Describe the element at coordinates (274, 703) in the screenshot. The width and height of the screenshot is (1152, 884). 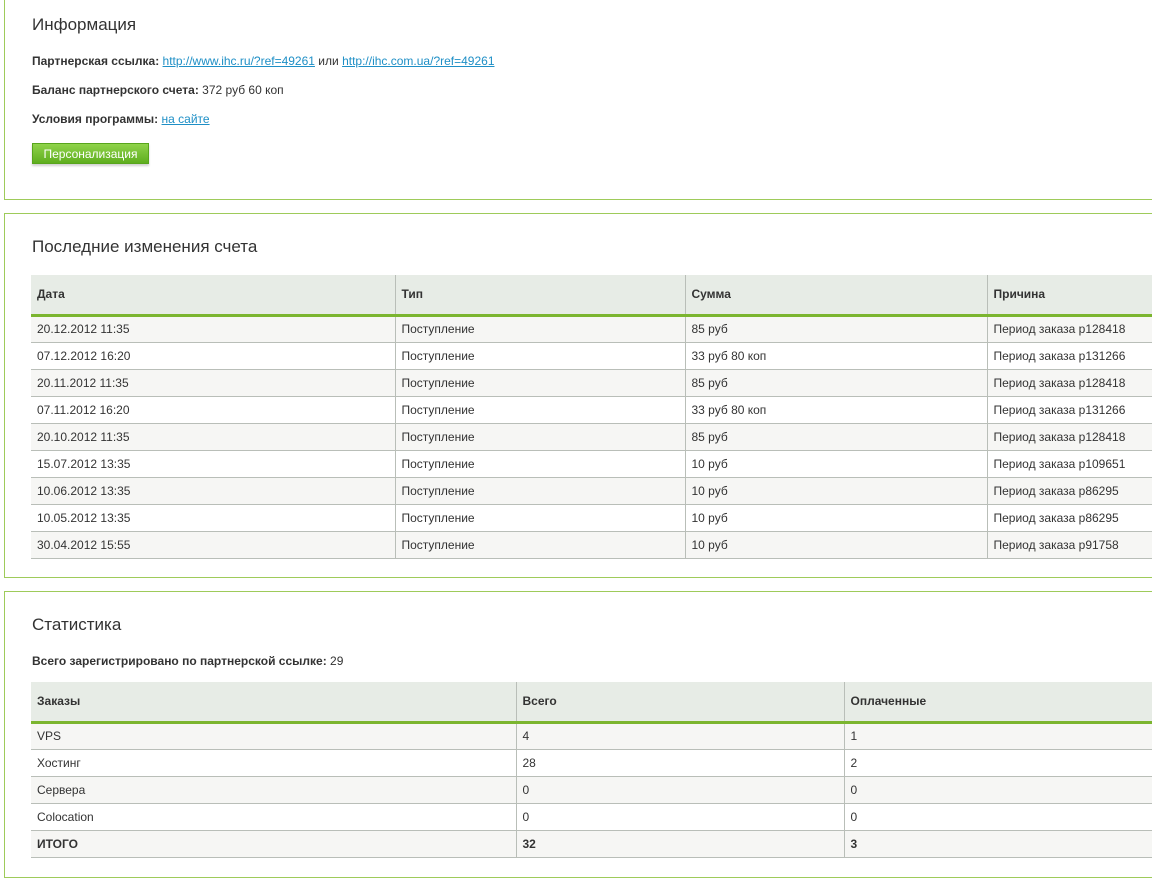
I see `column-header-orders: Заказы` at that location.